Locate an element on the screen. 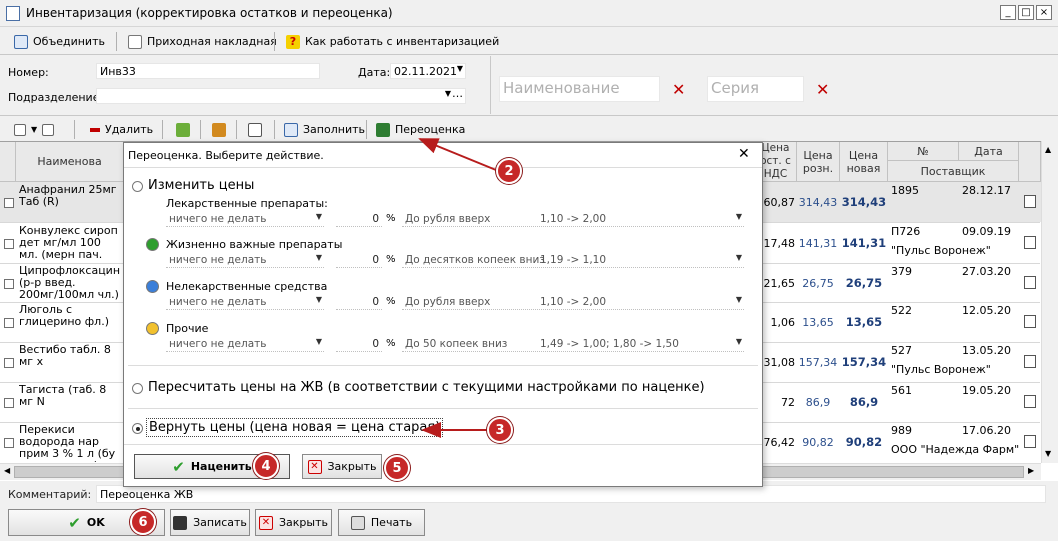 This screenshot has height=541, width=1058. step-badge-4: 4 is located at coordinates (266, 466).